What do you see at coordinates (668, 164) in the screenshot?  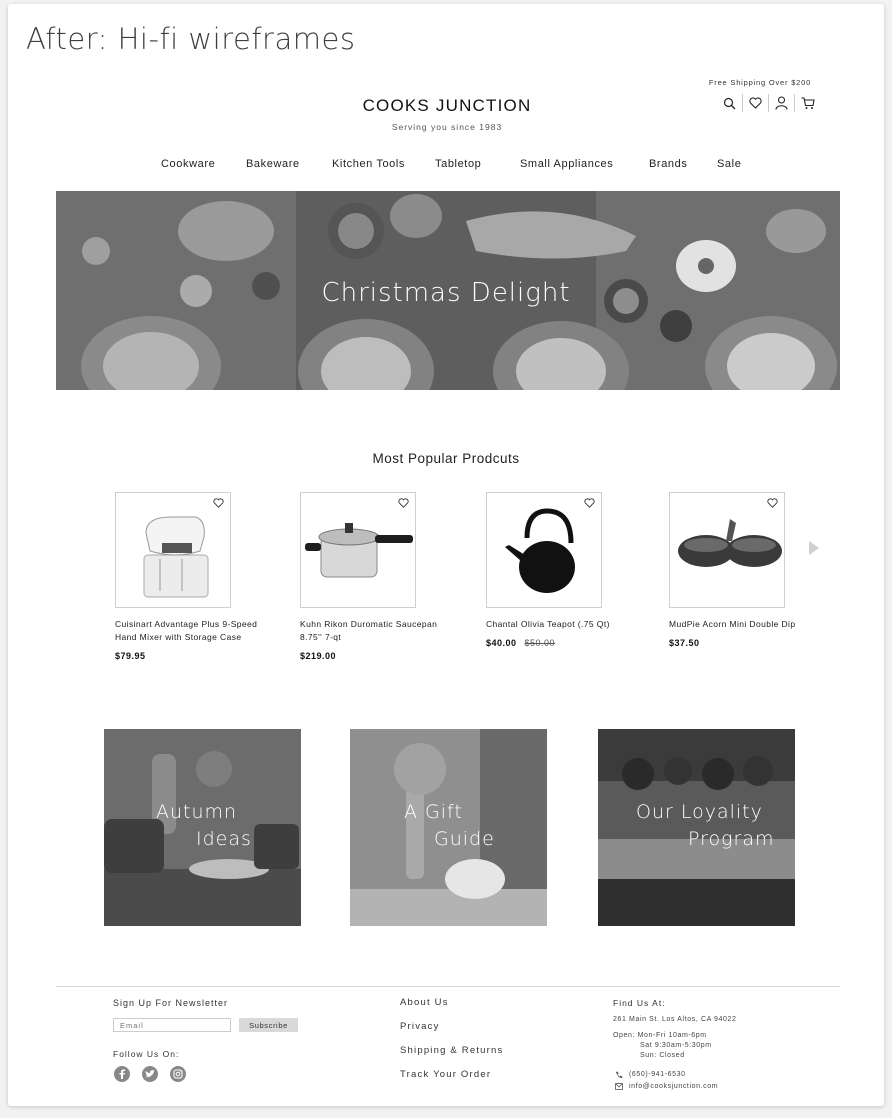 I see `nav-item-brands: Brands` at bounding box center [668, 164].